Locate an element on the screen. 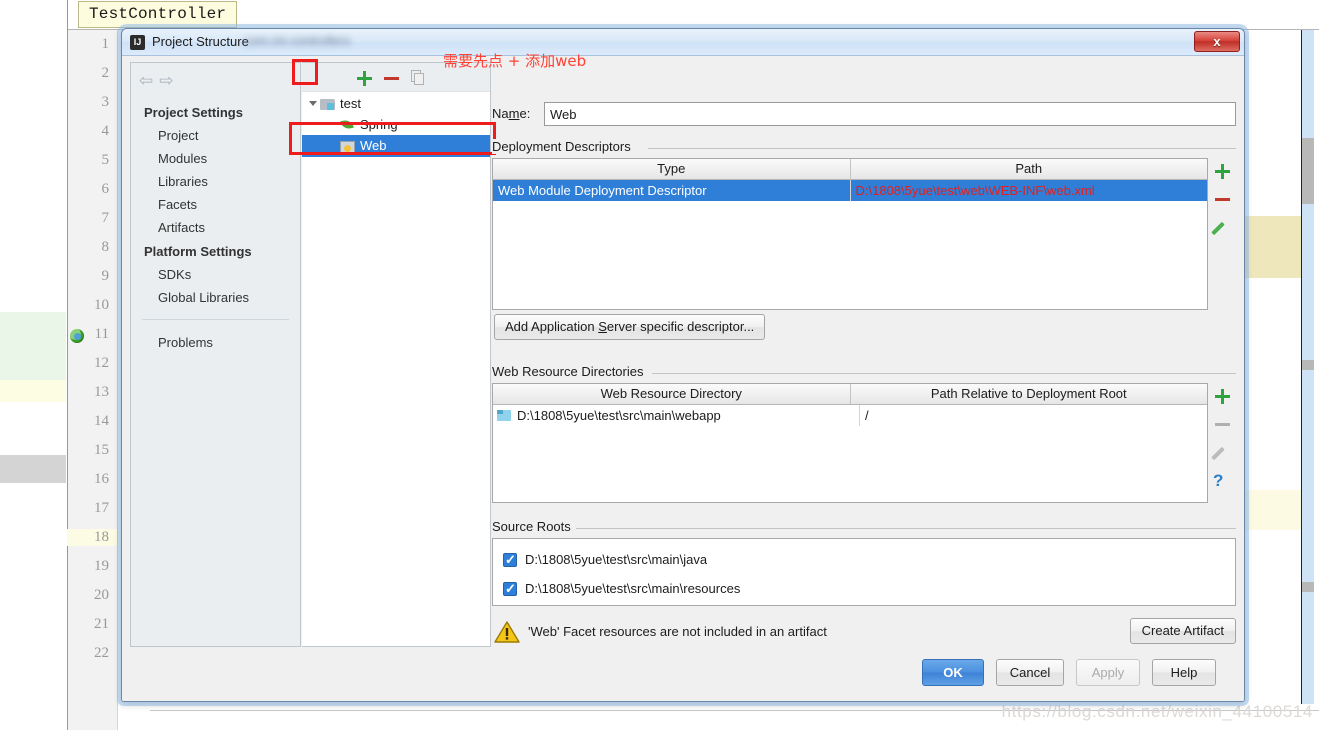 The image size is (1319, 730). line-number: 1 is located at coordinates (105, 44).